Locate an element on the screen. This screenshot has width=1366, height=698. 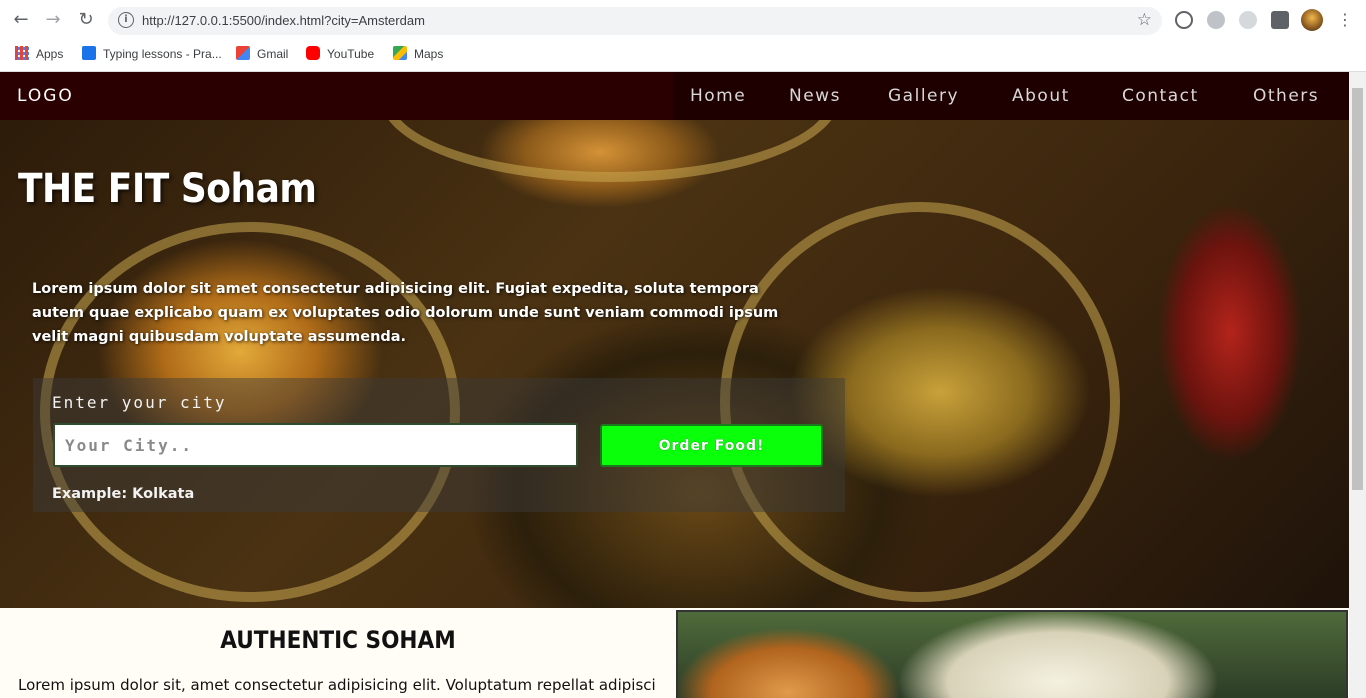
bookmark-maps: Maps is located at coordinates (418, 54).